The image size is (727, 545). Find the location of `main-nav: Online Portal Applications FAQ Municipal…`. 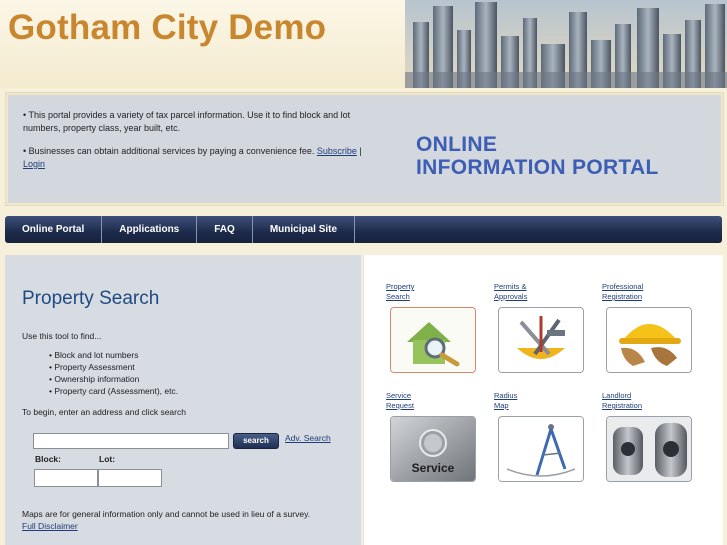

main-nav: Online Portal Applications FAQ Municipal… is located at coordinates (363, 229).